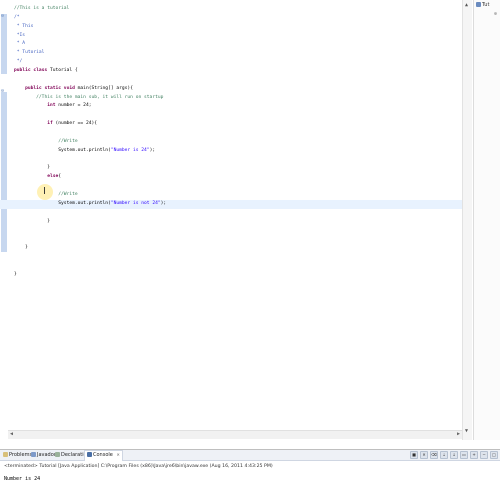 The height and width of the screenshot is (501, 500). I want to click on javadoc-icon, so click(33, 454).